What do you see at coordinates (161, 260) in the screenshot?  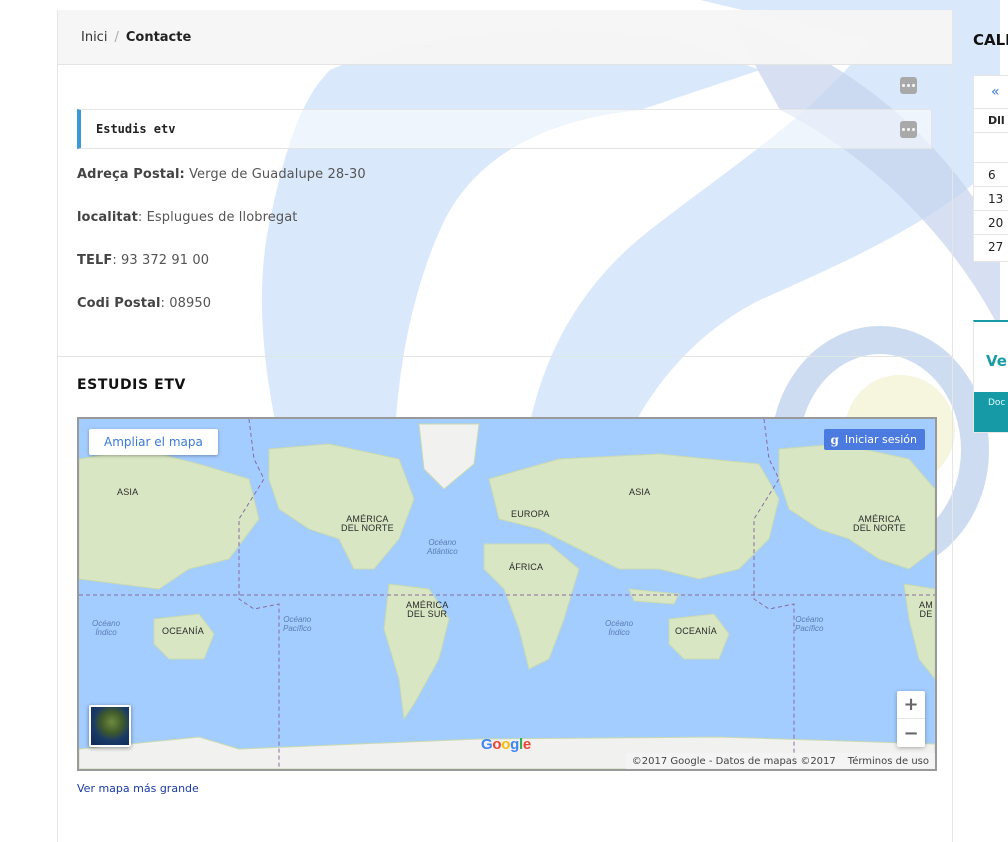 I see `phone-value: : 93 372 91 00` at bounding box center [161, 260].